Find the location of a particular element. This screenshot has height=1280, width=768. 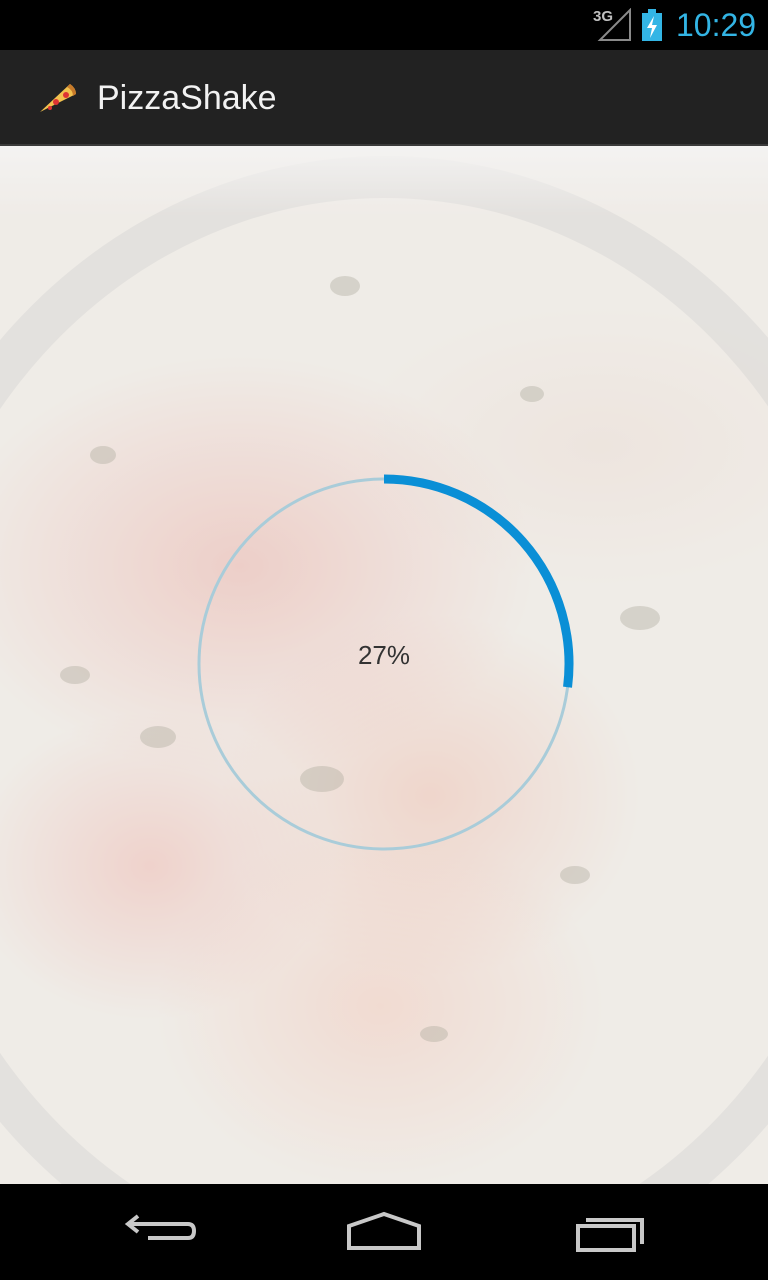

pizza-slice-icon is located at coordinates (57, 98).